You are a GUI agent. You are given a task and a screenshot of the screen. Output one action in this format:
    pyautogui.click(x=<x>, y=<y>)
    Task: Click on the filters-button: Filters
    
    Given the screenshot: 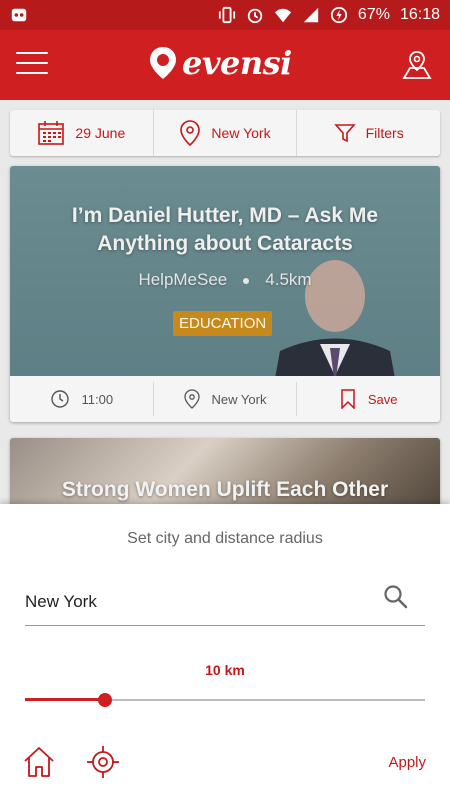 What is the action you would take?
    pyautogui.click(x=368, y=133)
    